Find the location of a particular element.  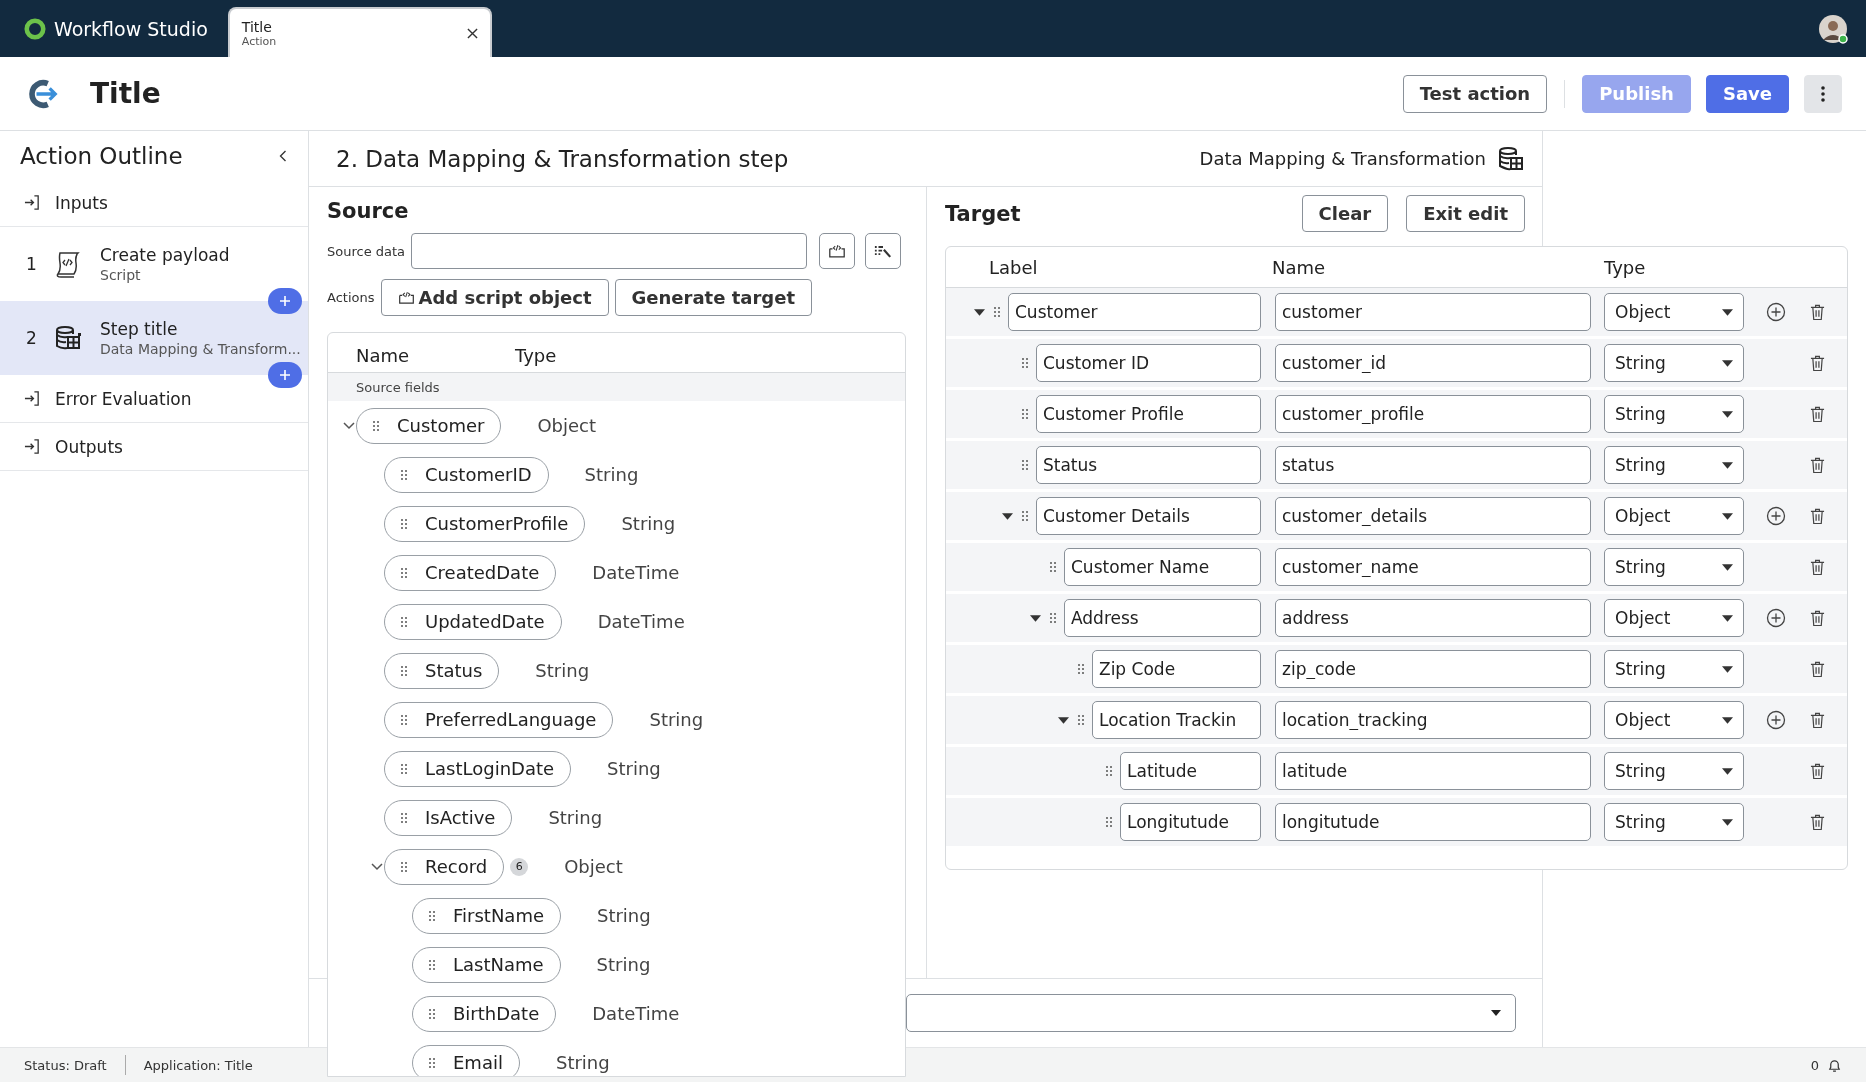

field-type: Object is located at coordinates (567, 425).